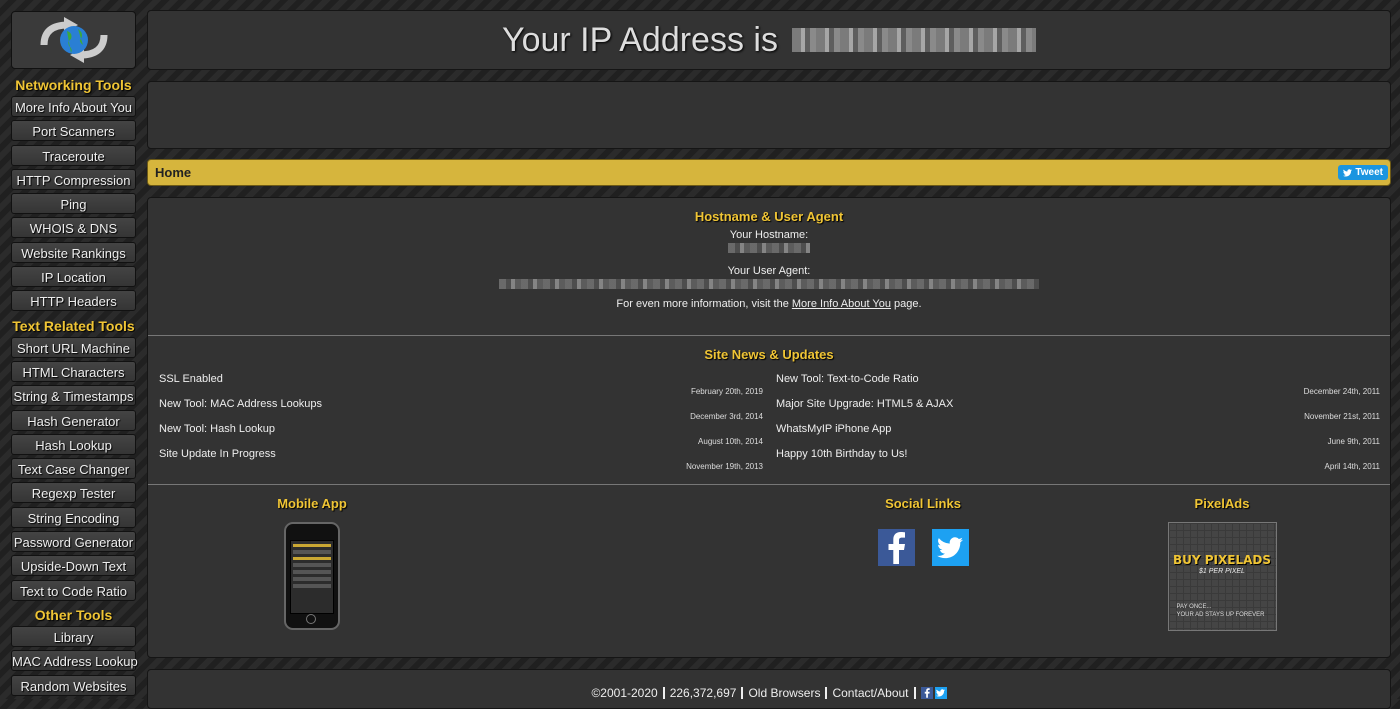  Describe the element at coordinates (73, 106) in the screenshot. I see `sidebar-item-more-info-about-you: More Info About You` at that location.